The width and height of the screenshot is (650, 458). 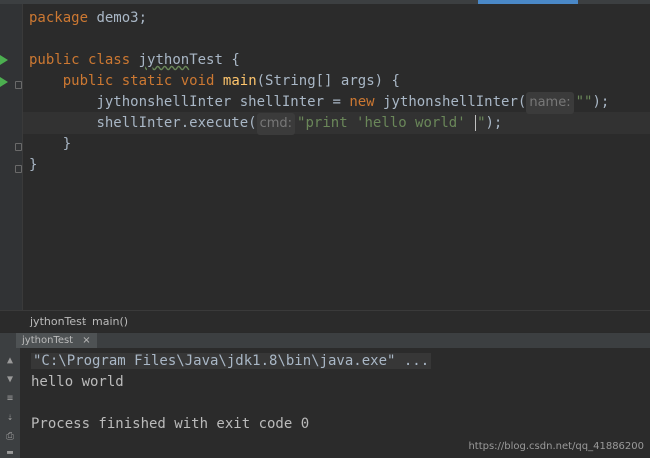 I want to click on code-text: jythonshellInter shellInter =, so click(x=223, y=102).